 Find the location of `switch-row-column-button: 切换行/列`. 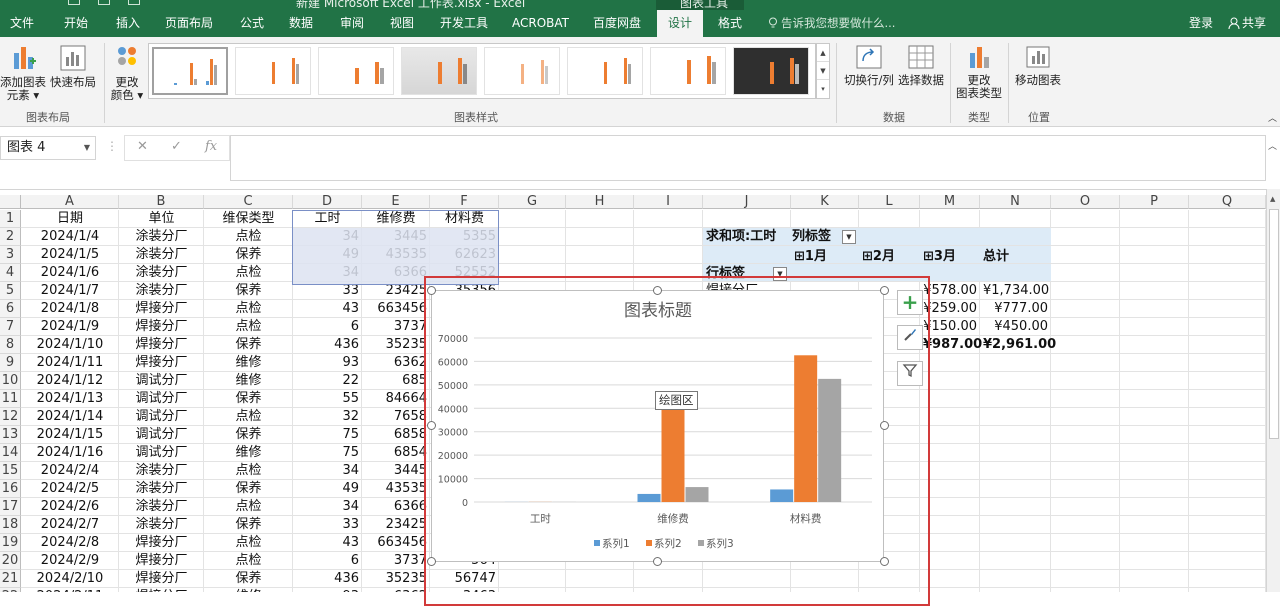

switch-row-column-button: 切换行/列 is located at coordinates (869, 65).